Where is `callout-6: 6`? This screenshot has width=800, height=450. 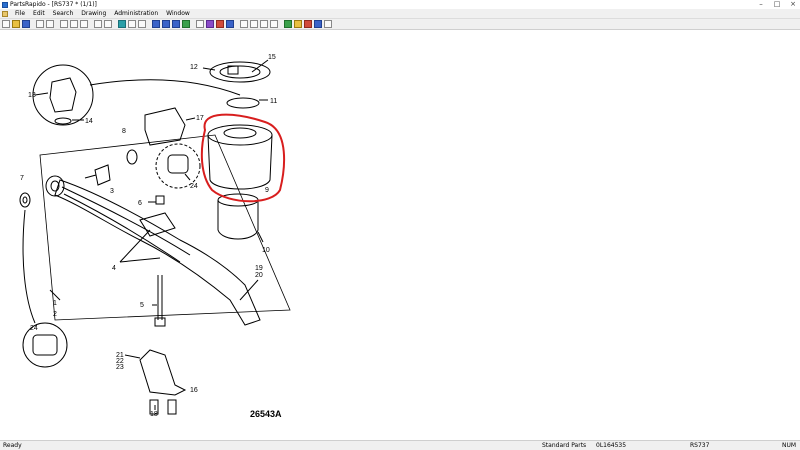
callout-6: 6 is located at coordinates (140, 203).